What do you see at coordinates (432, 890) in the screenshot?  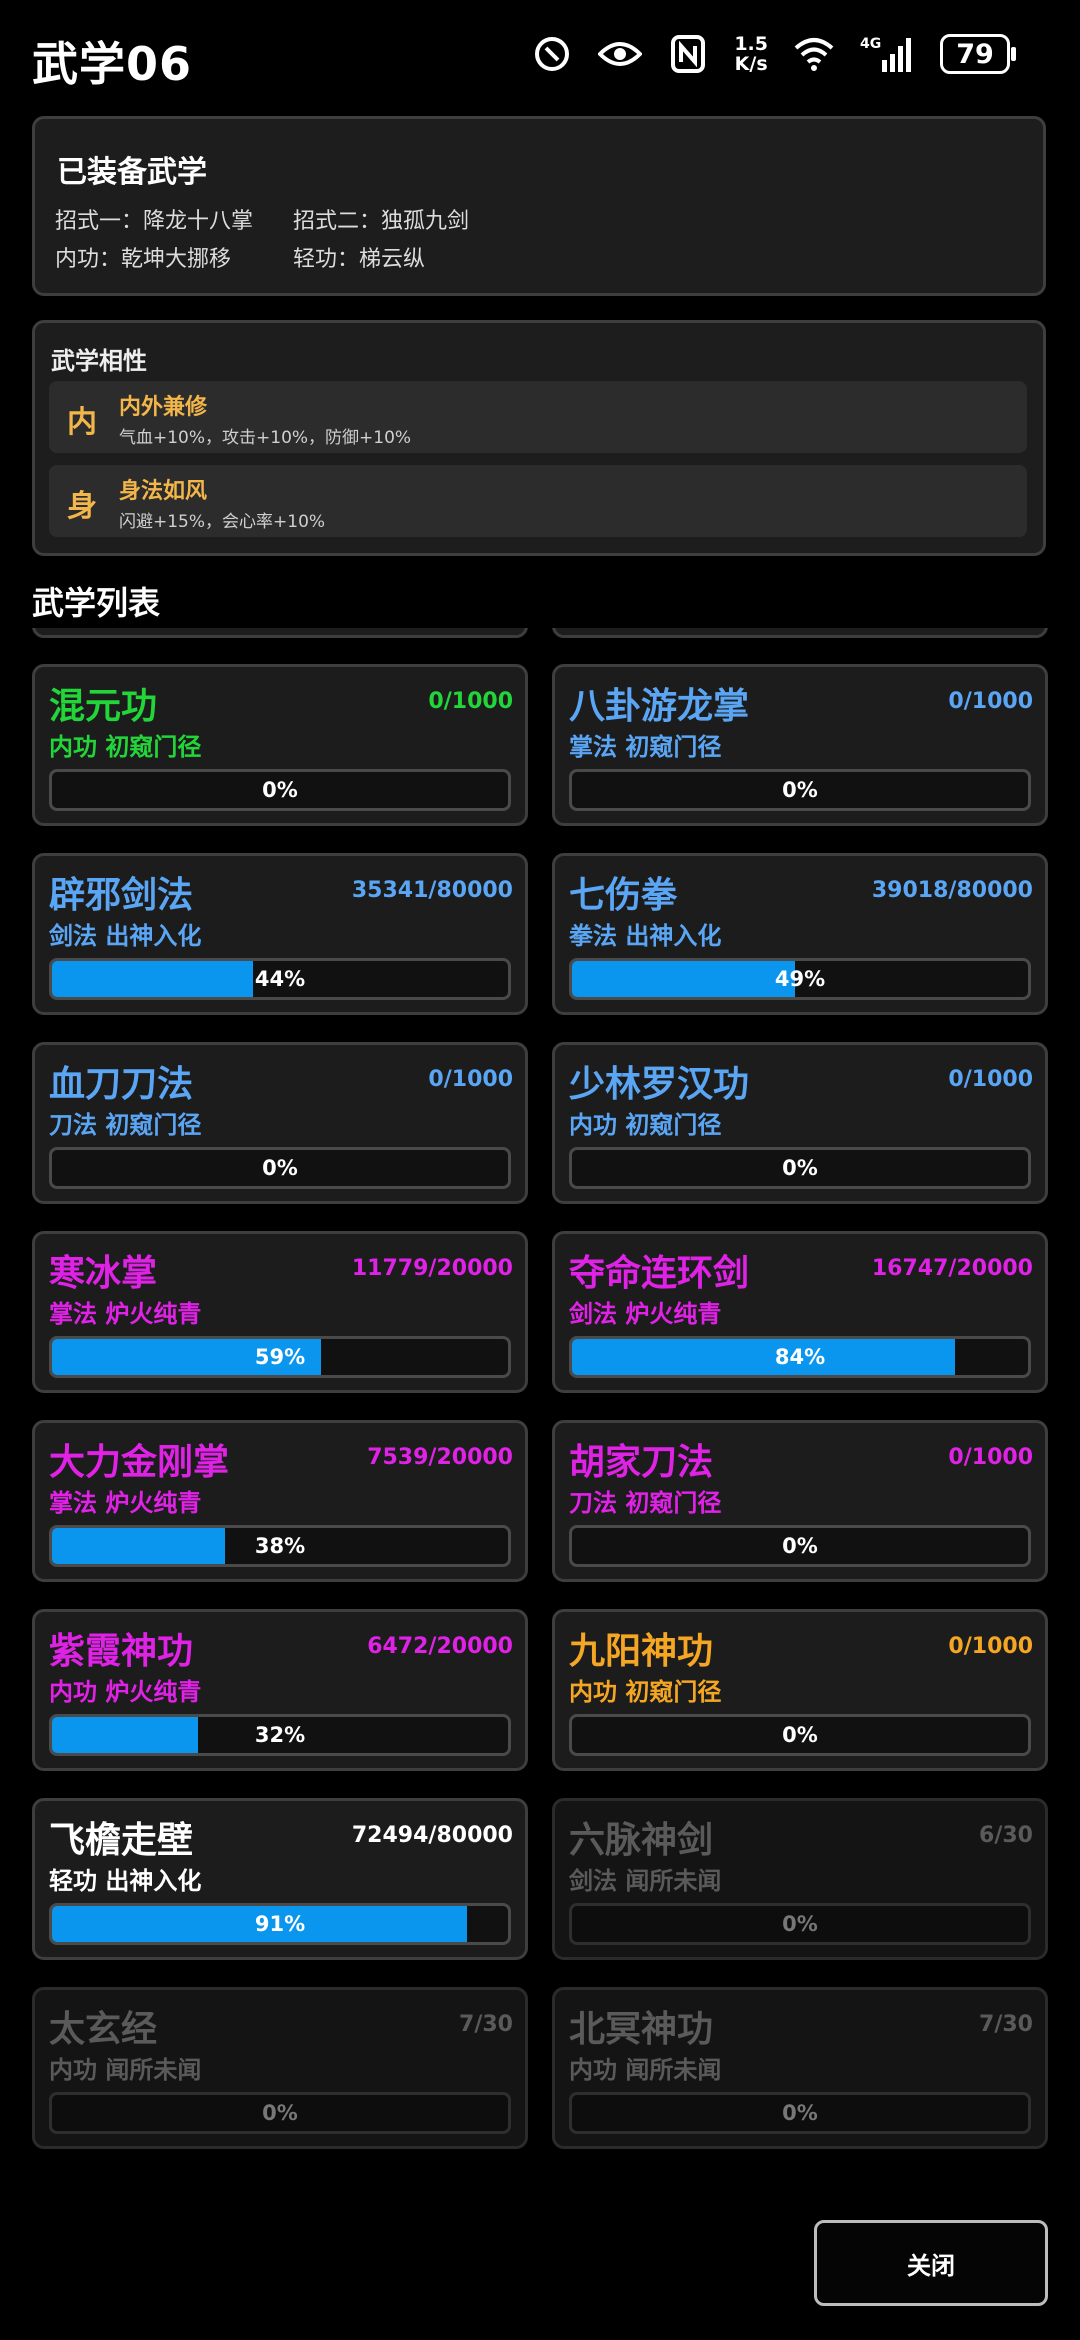 I see `skill-progress: 35341/80000` at bounding box center [432, 890].